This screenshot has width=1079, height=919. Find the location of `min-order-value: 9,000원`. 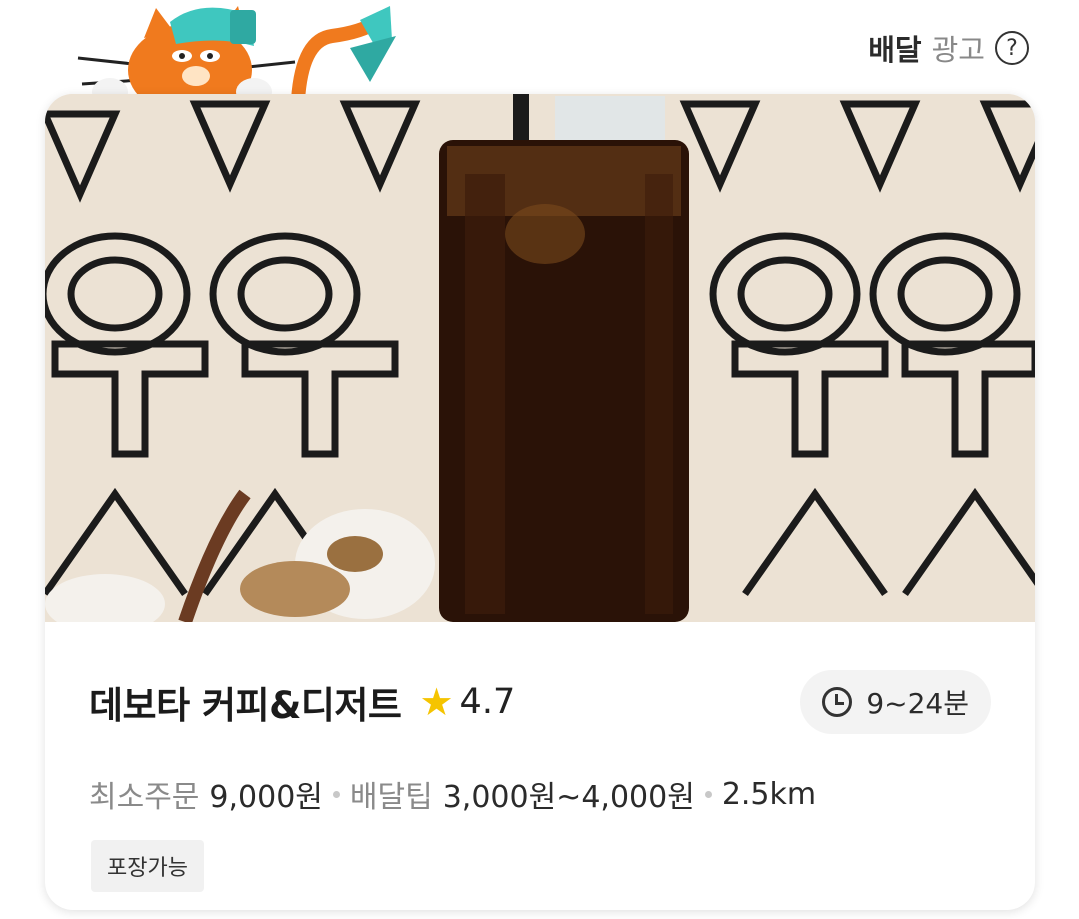

min-order-value: 9,000원 is located at coordinates (266, 797).